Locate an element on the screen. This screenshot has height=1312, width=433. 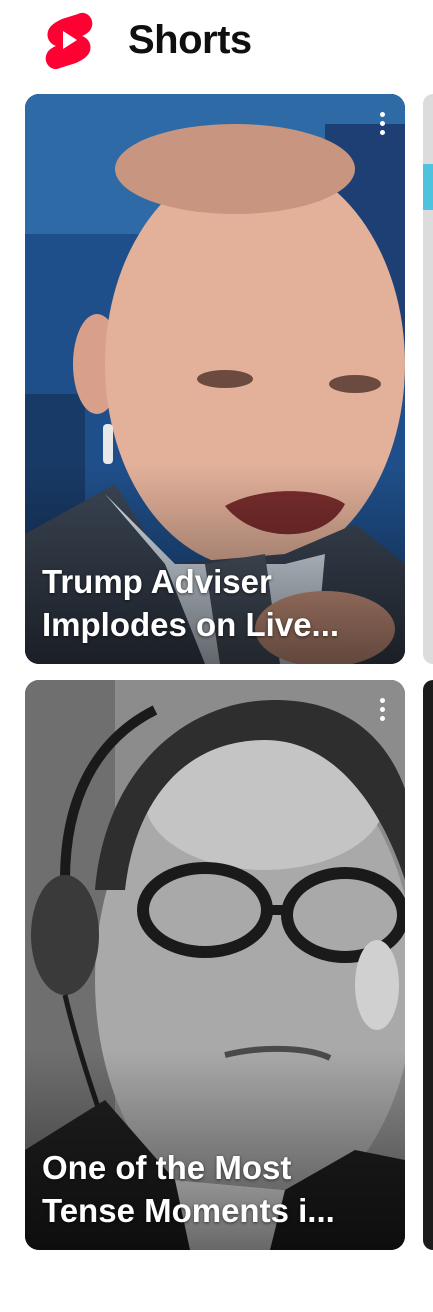
shelf-header: Shorts is located at coordinates (216, 45).